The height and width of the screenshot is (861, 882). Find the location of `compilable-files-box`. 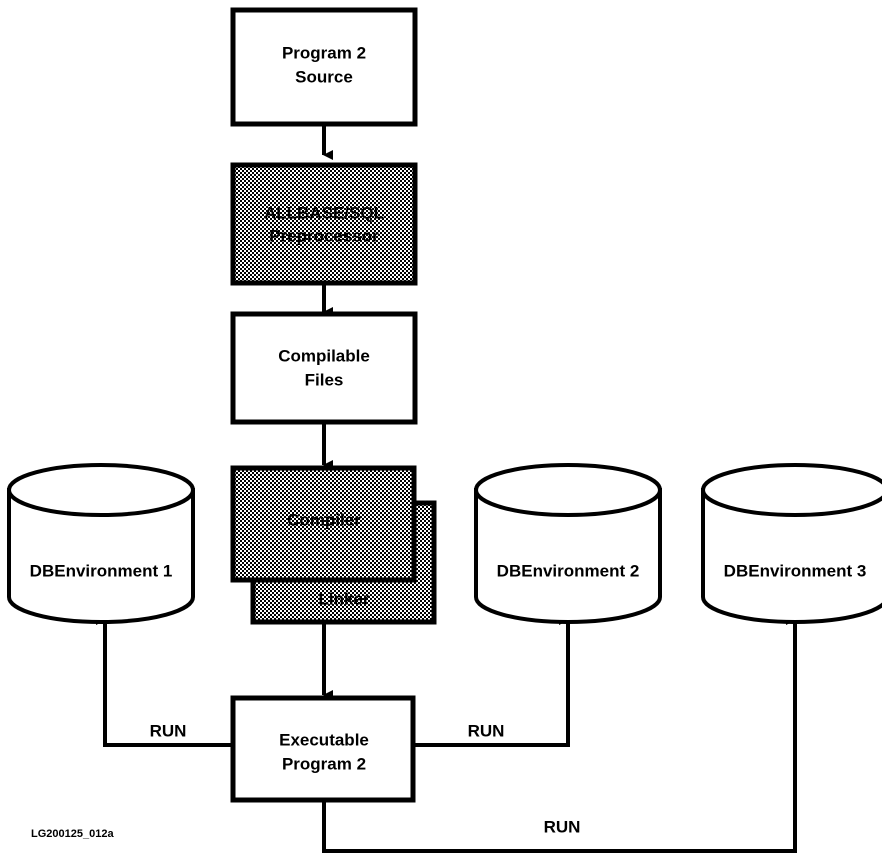

compilable-files-box is located at coordinates (324, 368).